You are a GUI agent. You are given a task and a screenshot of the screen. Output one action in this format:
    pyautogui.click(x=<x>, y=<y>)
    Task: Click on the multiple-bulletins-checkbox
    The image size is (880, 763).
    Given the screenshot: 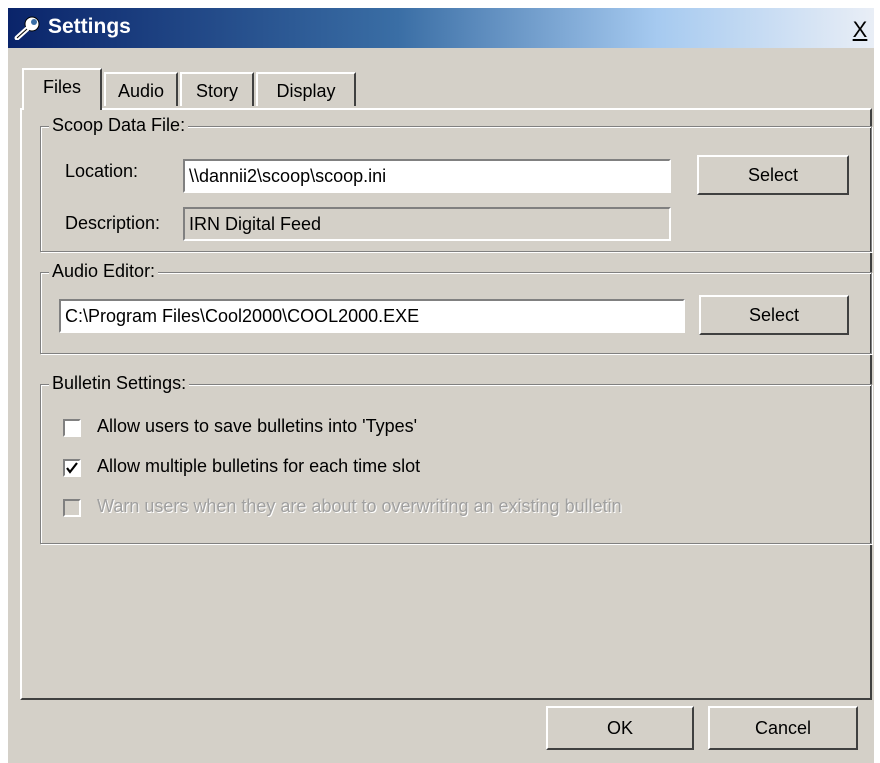 What is the action you would take?
    pyautogui.click(x=72, y=468)
    